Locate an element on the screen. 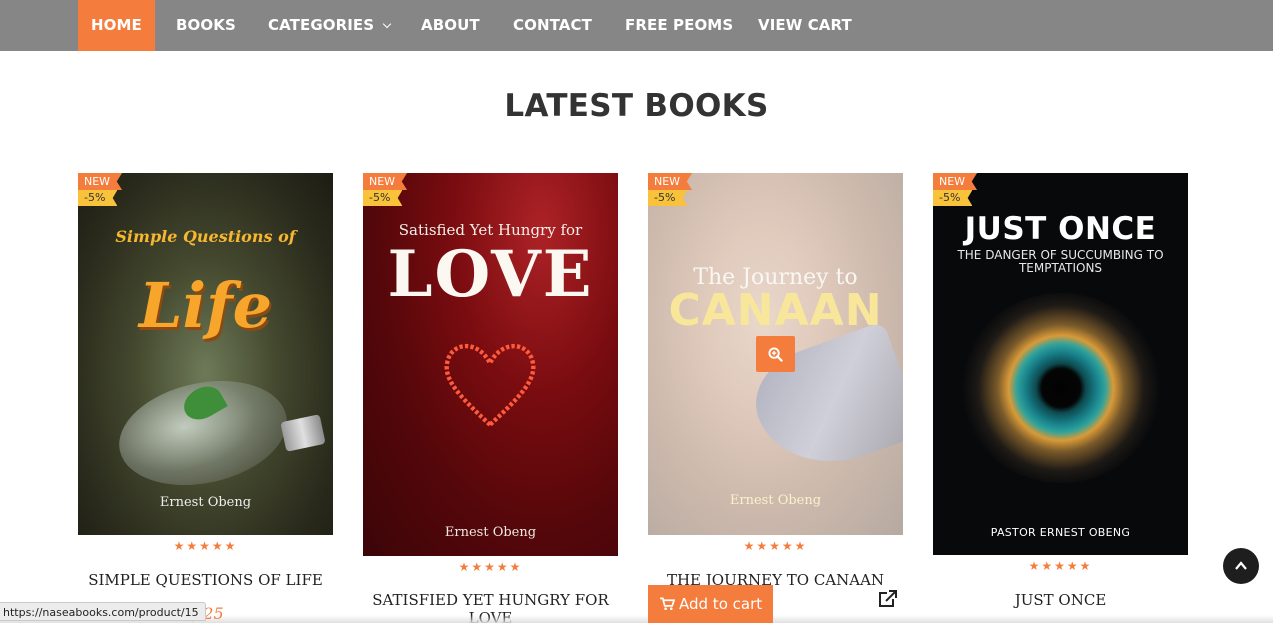  cover-title-large: LOVE is located at coordinates (490, 274).